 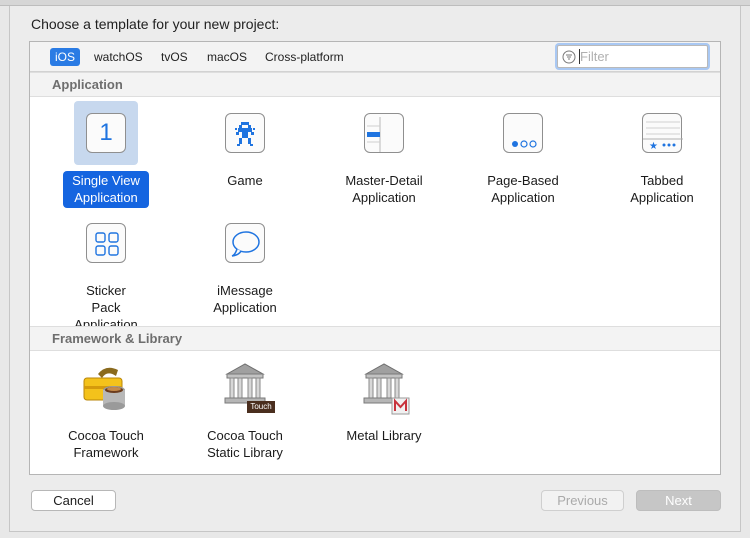 I want to click on filter-field, so click(x=632, y=56).